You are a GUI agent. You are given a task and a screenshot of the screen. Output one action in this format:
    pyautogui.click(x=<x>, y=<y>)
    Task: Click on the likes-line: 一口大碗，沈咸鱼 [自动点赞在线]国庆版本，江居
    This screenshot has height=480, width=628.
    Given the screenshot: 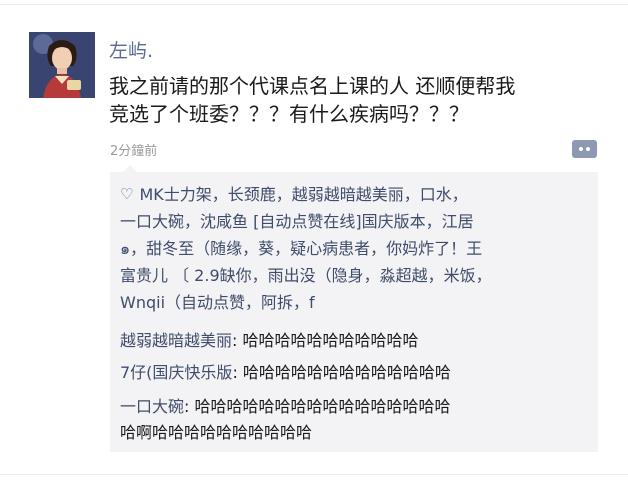 What is the action you would take?
    pyautogui.click(x=356, y=221)
    